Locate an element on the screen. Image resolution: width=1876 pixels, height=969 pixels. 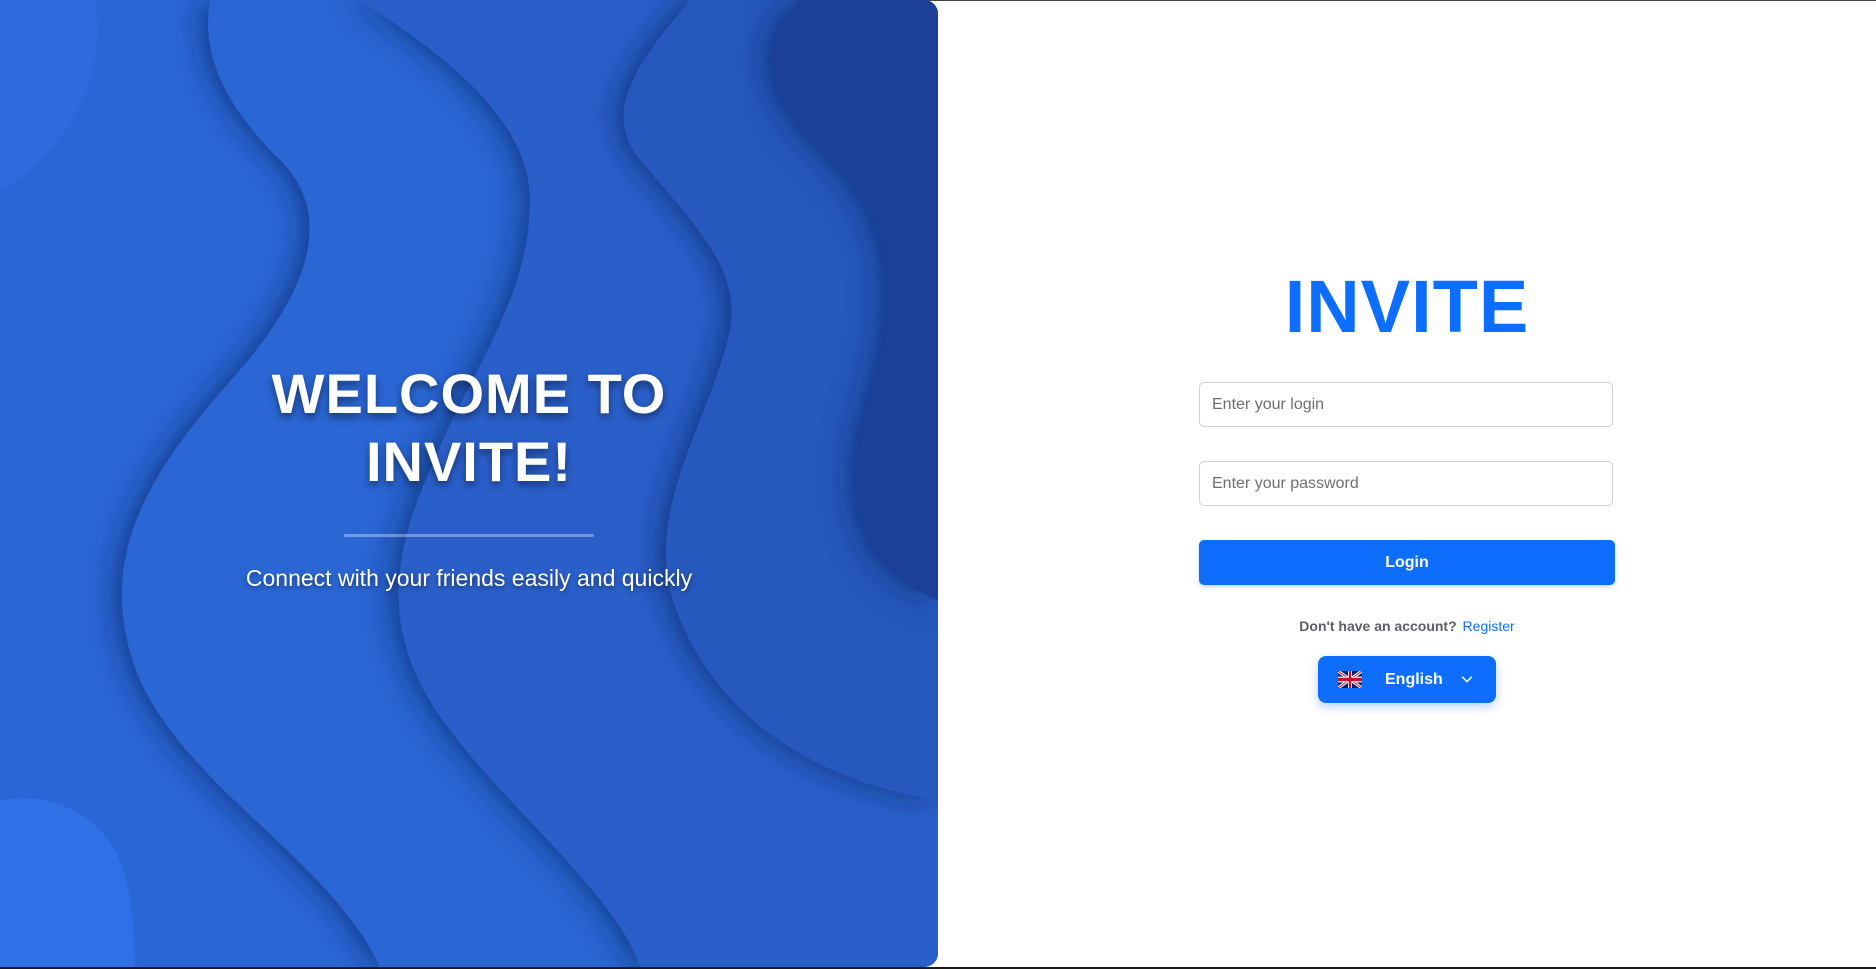
language-selector: English is located at coordinates (1407, 679).